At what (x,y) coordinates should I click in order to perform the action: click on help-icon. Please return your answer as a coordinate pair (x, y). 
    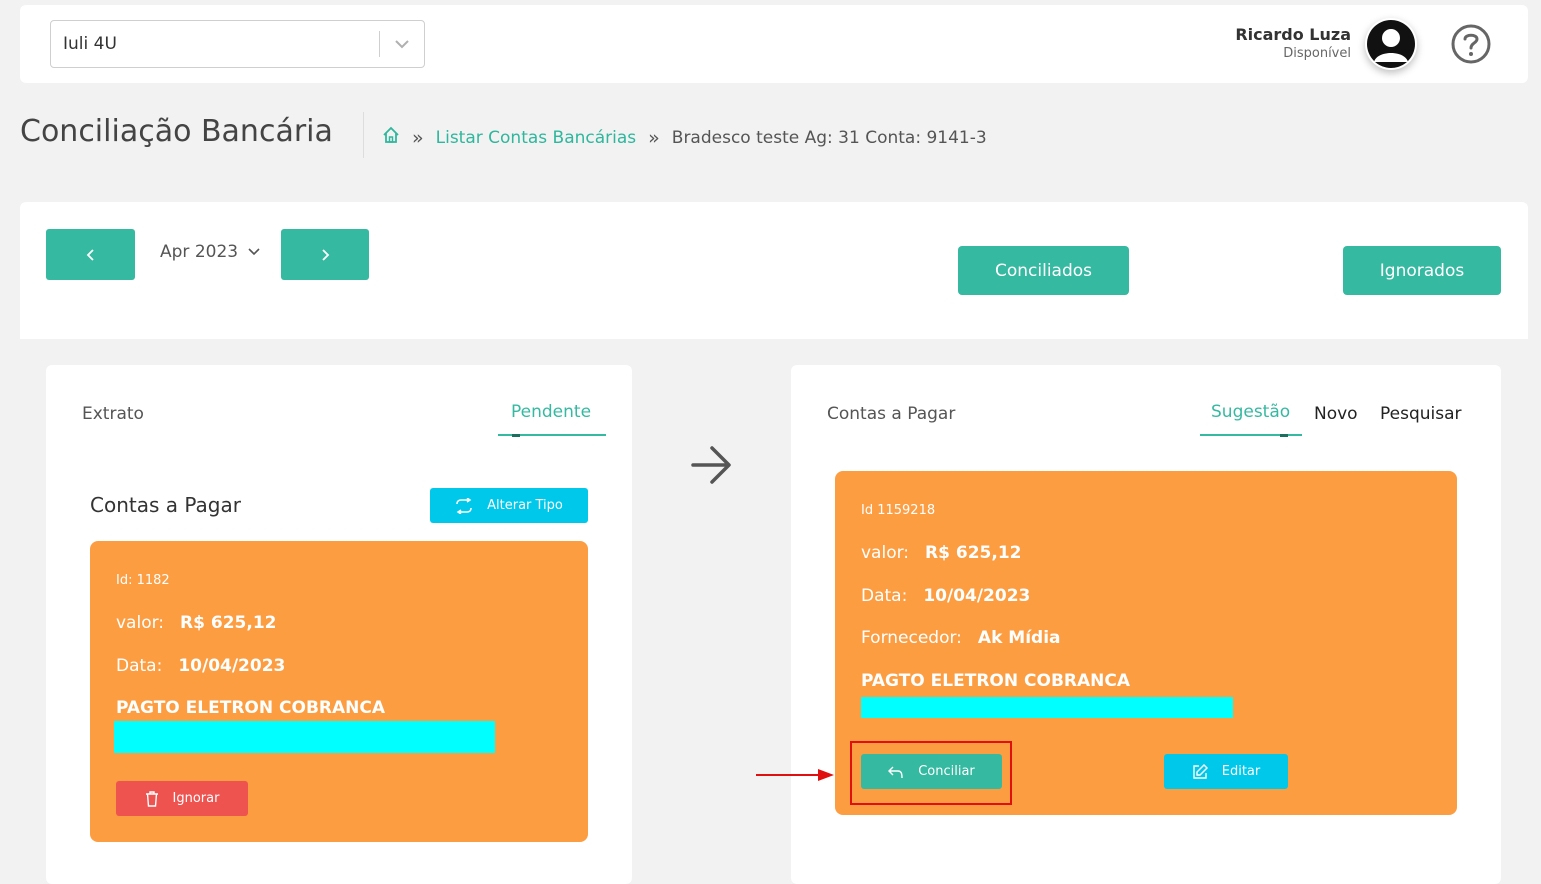
    Looking at the image, I should click on (1471, 44).